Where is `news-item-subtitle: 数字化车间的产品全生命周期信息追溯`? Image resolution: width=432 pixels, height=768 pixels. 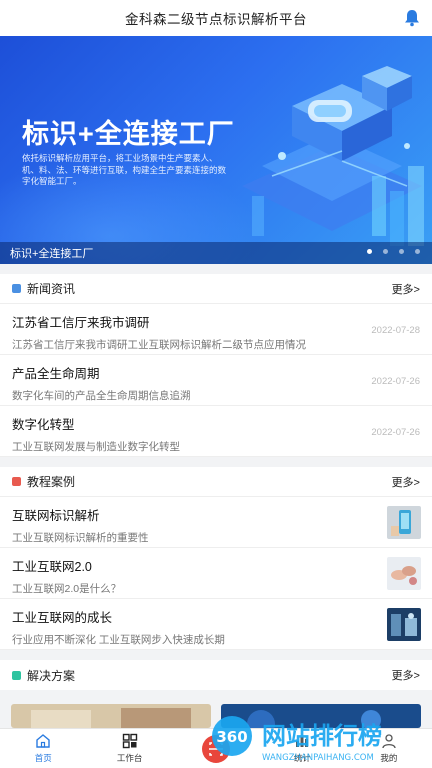 news-item-subtitle: 数字化车间的产品全生命周期信息追溯 is located at coordinates (101, 396).